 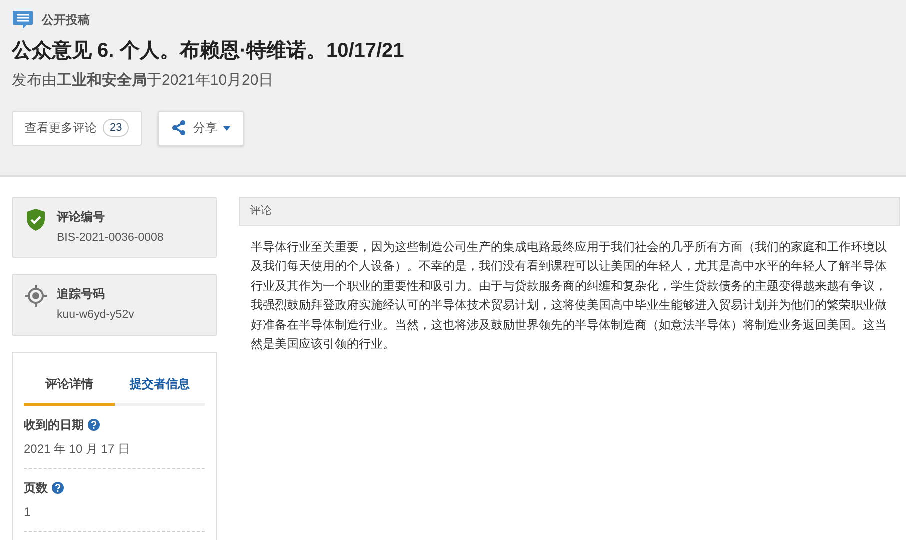 What do you see at coordinates (81, 217) in the screenshot?
I see `id-label: 评论编号` at bounding box center [81, 217].